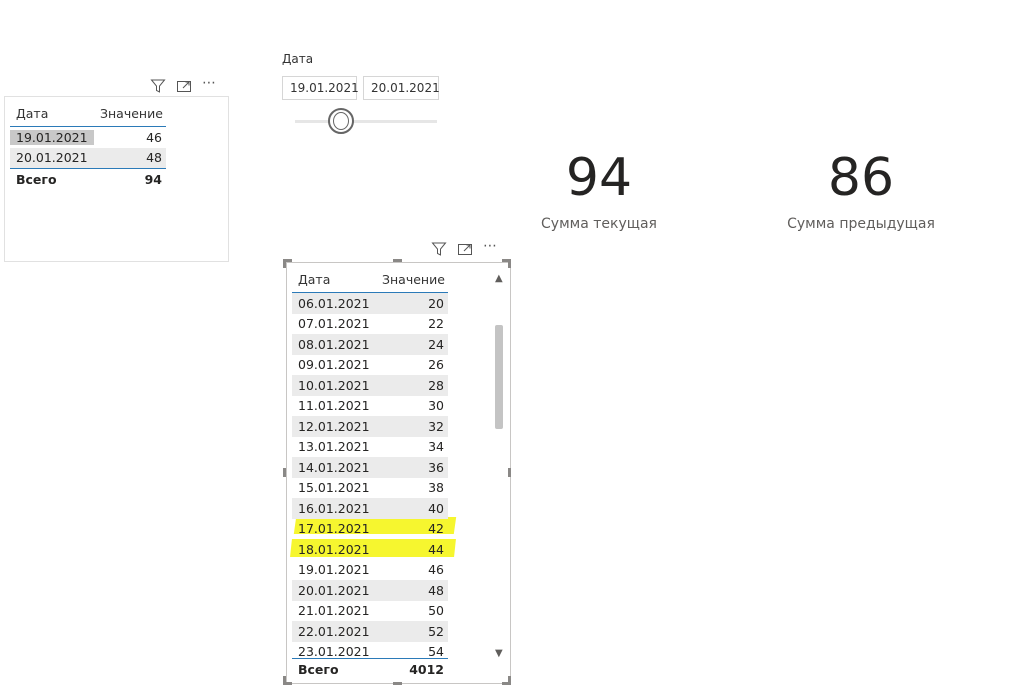 The height and width of the screenshot is (698, 1025). I want to click on cell-date: 09.01.2021, so click(334, 364).